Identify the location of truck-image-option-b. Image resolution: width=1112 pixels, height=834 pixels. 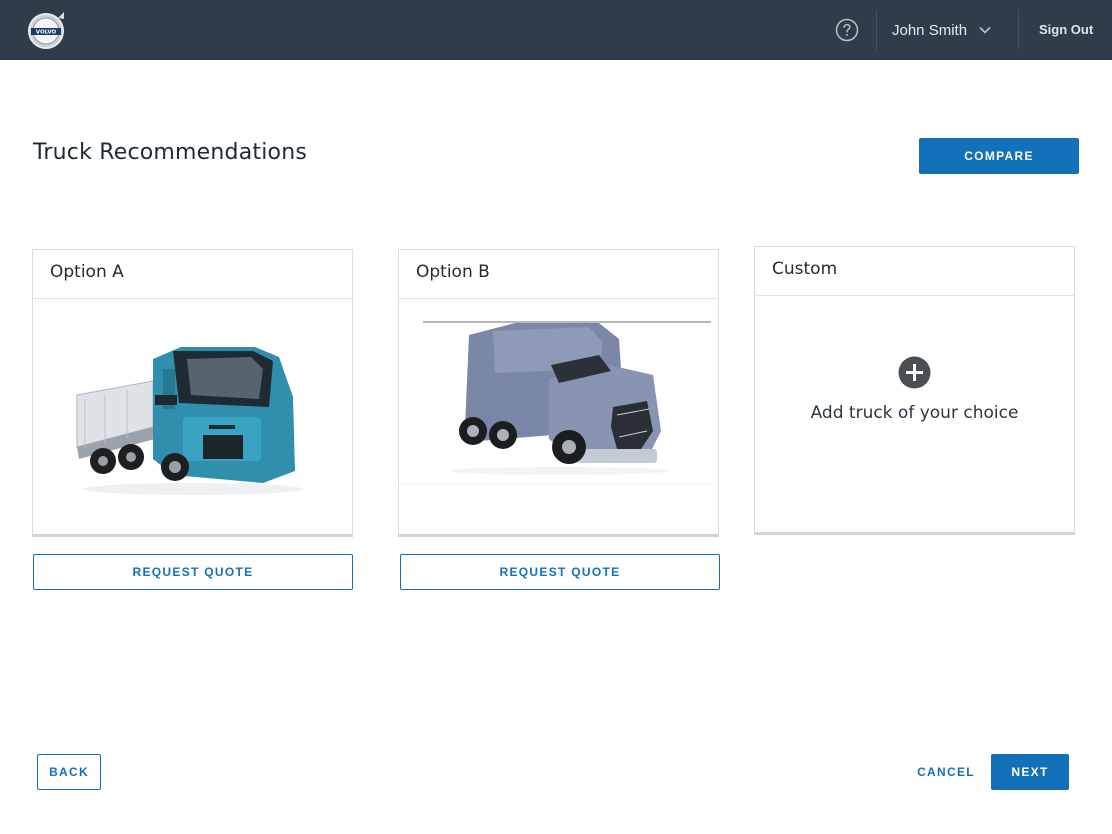
(555, 403).